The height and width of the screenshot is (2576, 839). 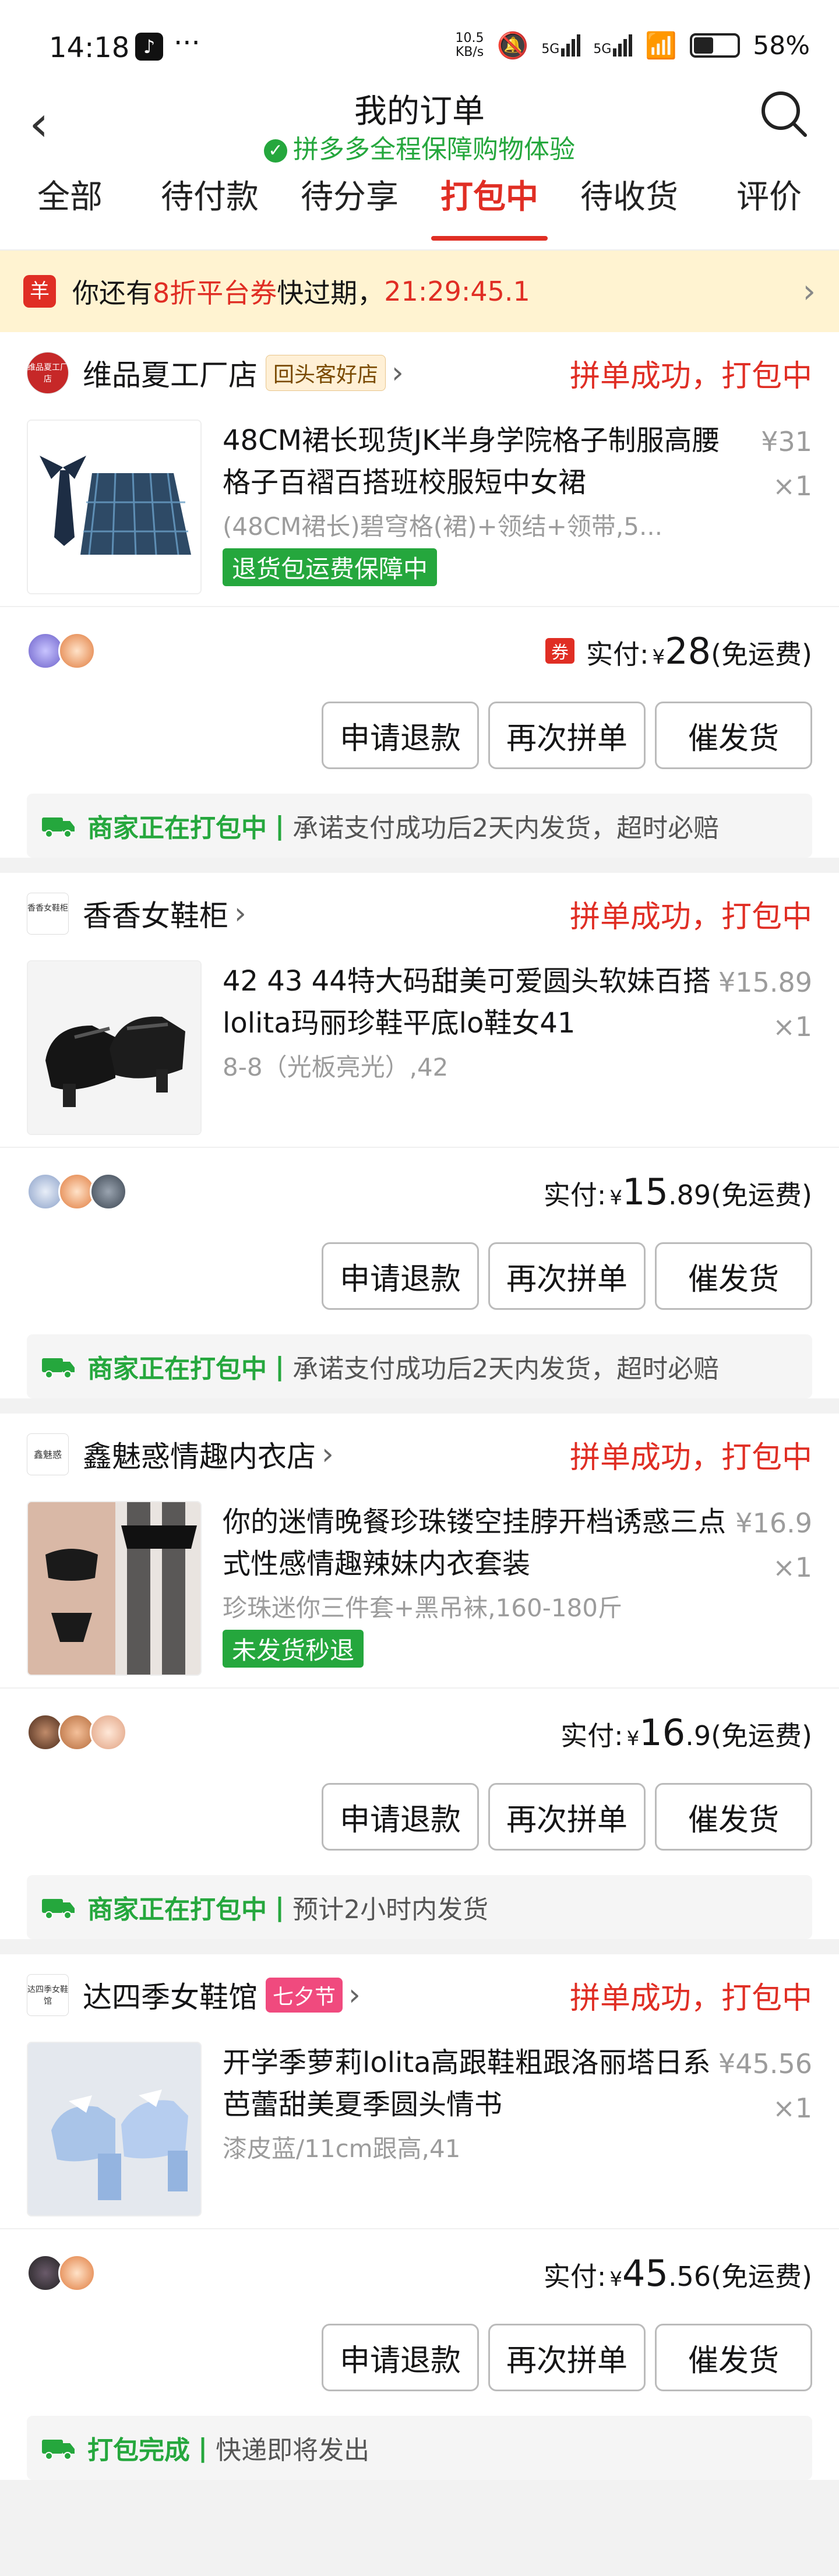 I want to click on shipping-notice: 商家正在打包中 | 预计2小时内发货, so click(x=419, y=1907).